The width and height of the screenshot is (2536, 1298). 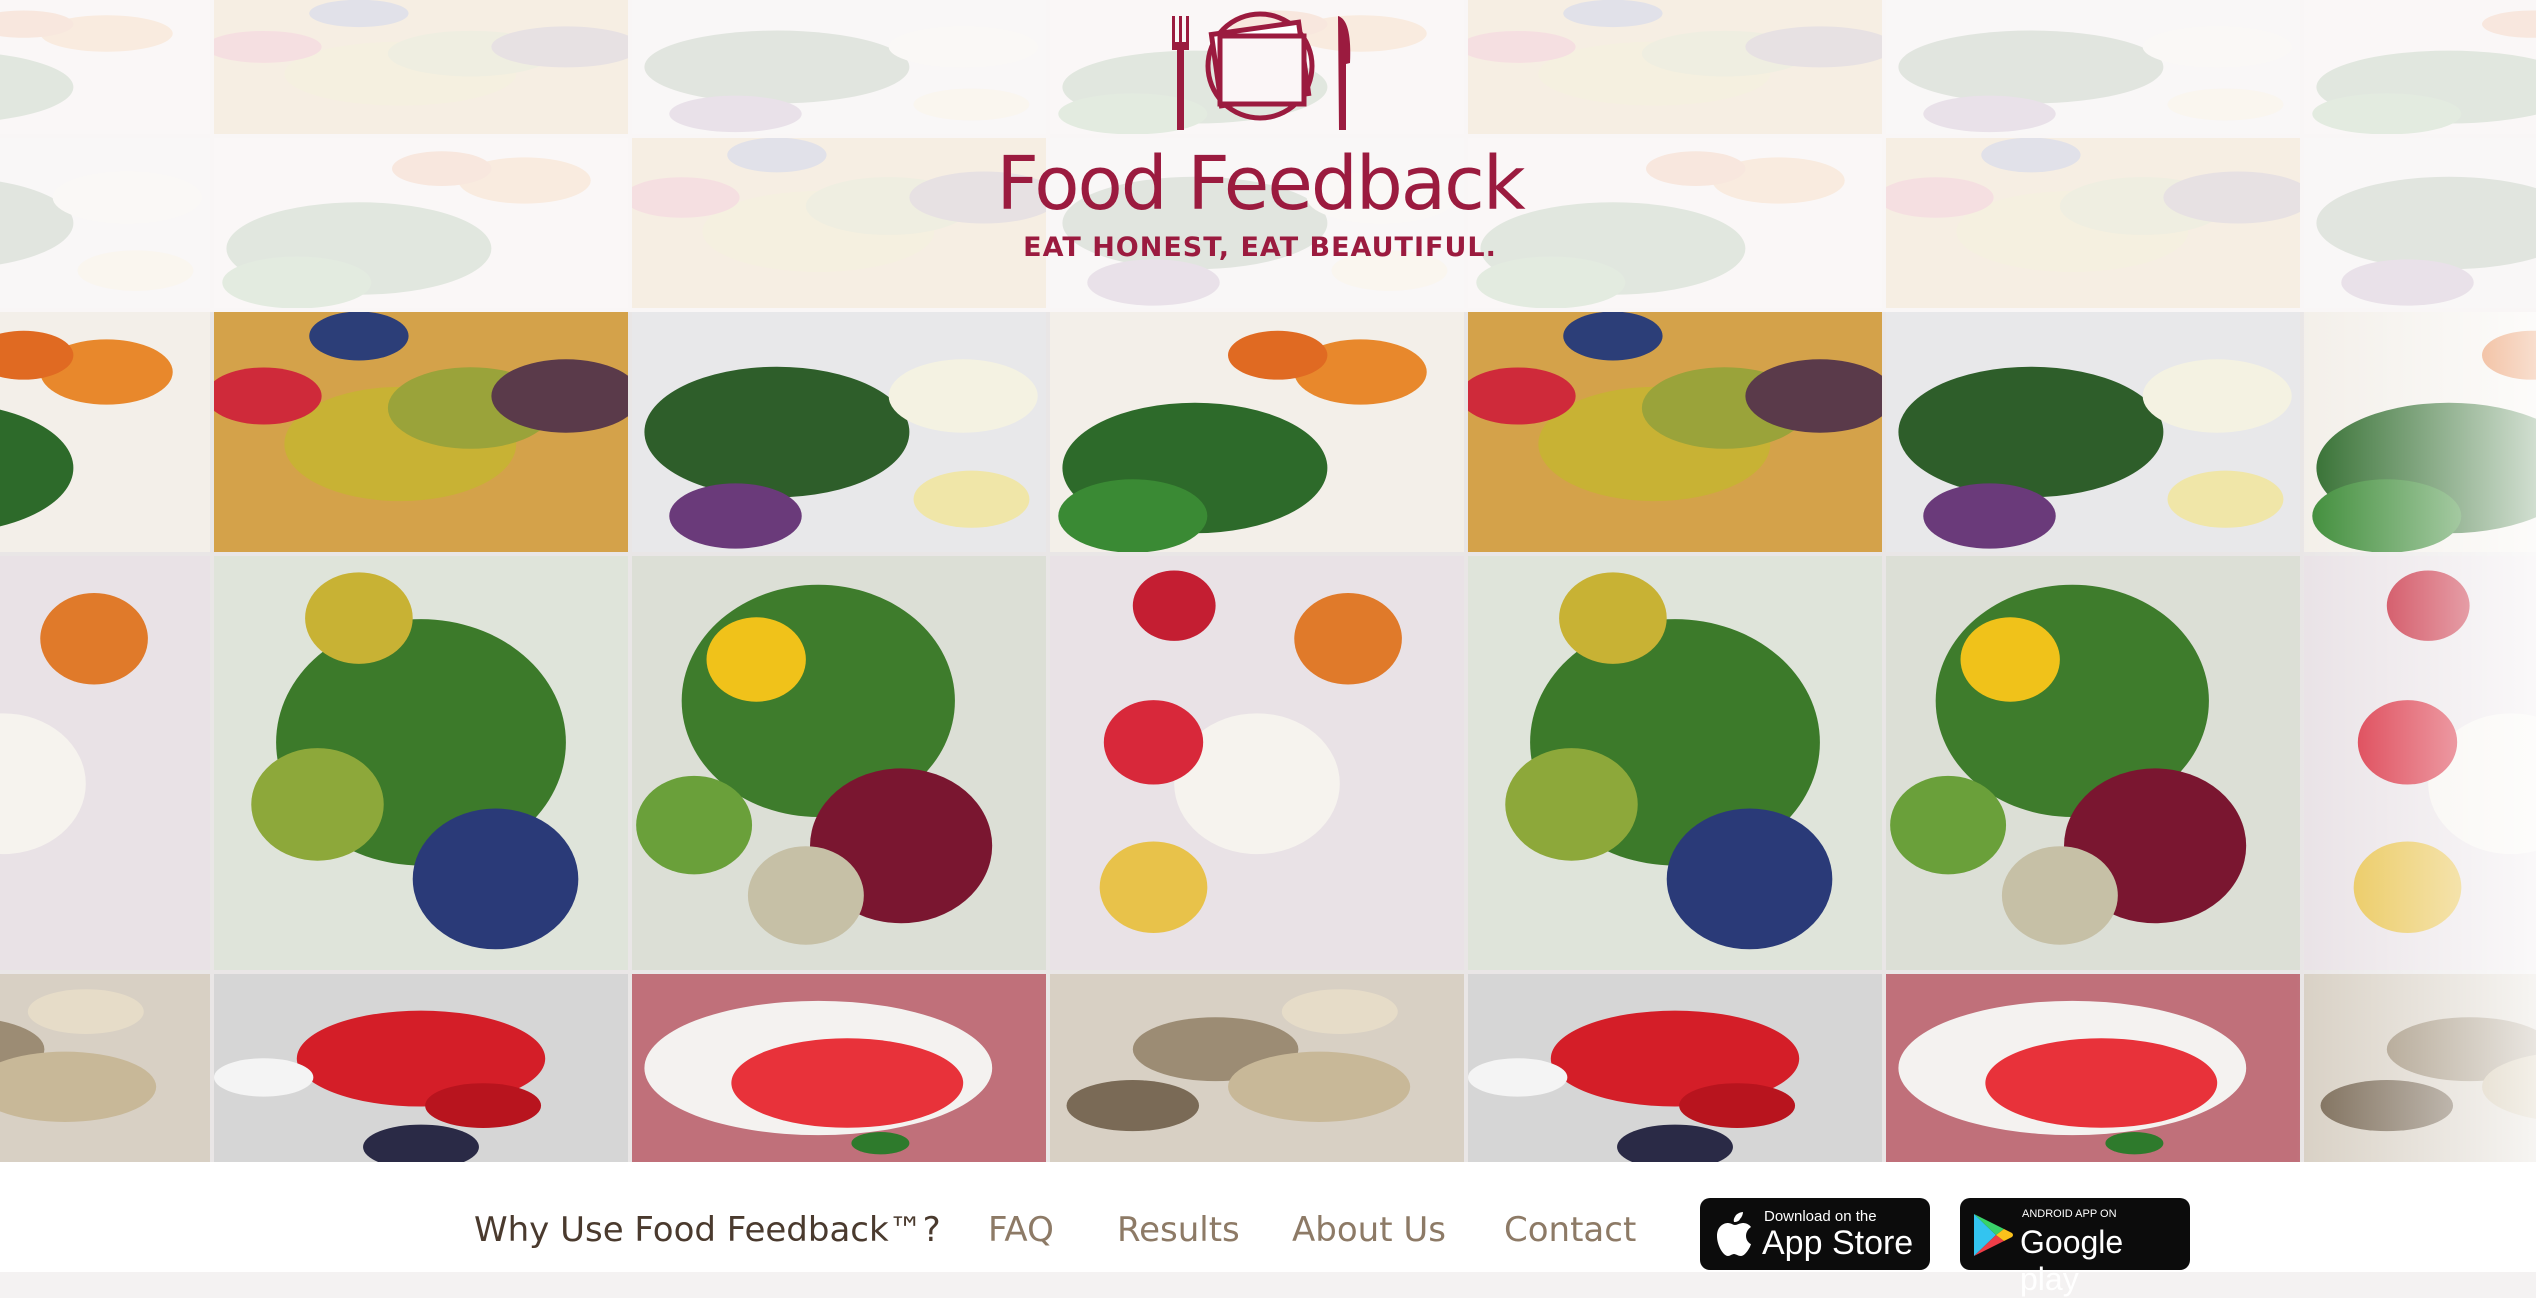 I want to click on app-store-badge: Download on the App Store, so click(x=1815, y=1234).